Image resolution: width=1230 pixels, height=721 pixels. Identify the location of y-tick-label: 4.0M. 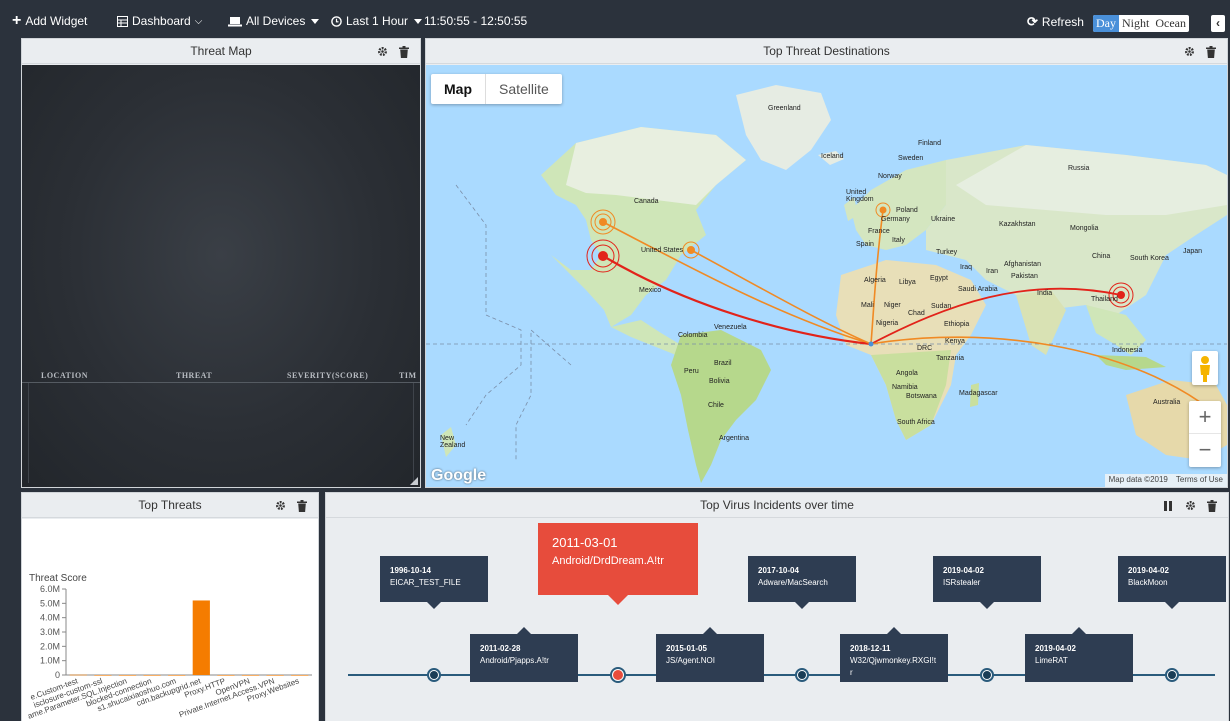
(50, 618).